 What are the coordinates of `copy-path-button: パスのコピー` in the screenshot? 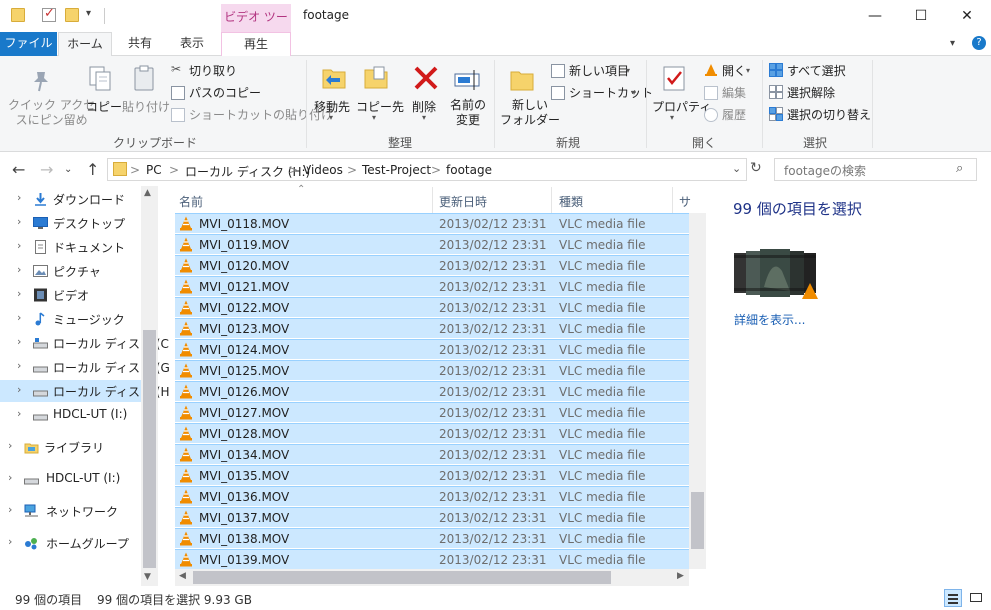 It's located at (225, 92).